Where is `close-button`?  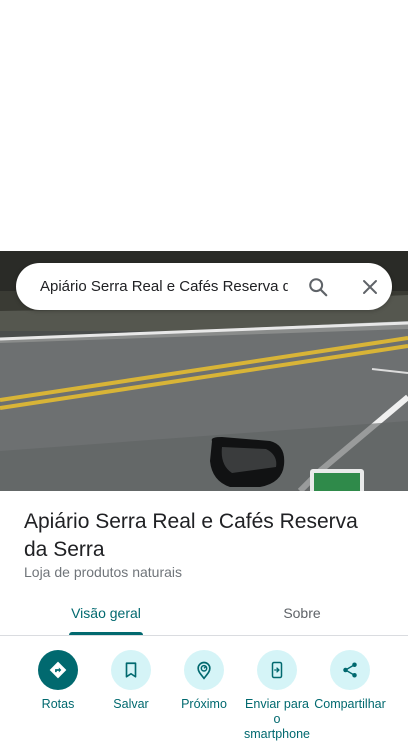 close-button is located at coordinates (370, 287).